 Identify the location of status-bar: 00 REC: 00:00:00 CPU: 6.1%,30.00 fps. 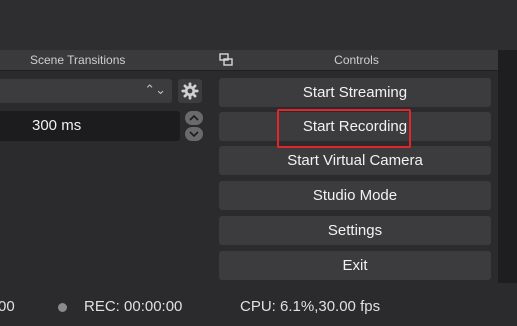
(258, 304).